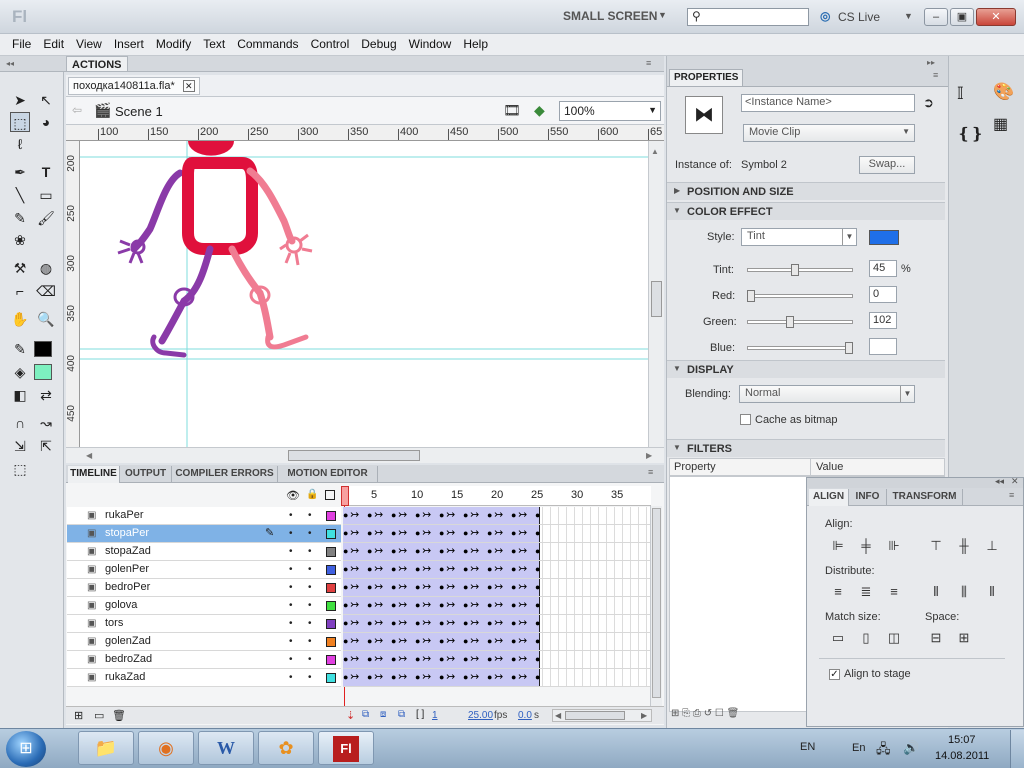 This screenshot has height=768, width=1024. I want to click on timeline-horizontal-scrollbar: ◀ ▶, so click(602, 715).